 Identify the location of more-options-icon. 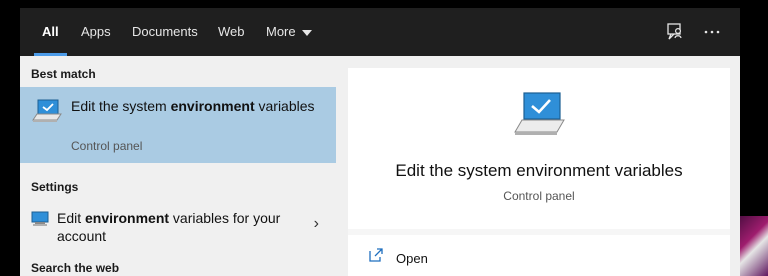
(712, 32).